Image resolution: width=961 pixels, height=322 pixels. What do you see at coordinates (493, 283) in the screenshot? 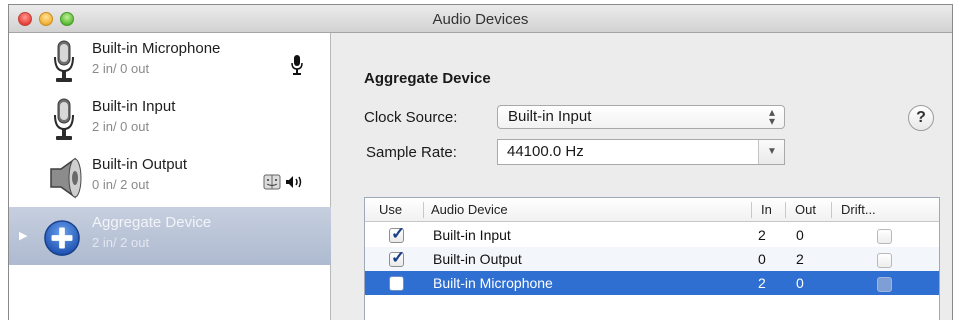
I see `device-cell: Built-in Microphone` at bounding box center [493, 283].